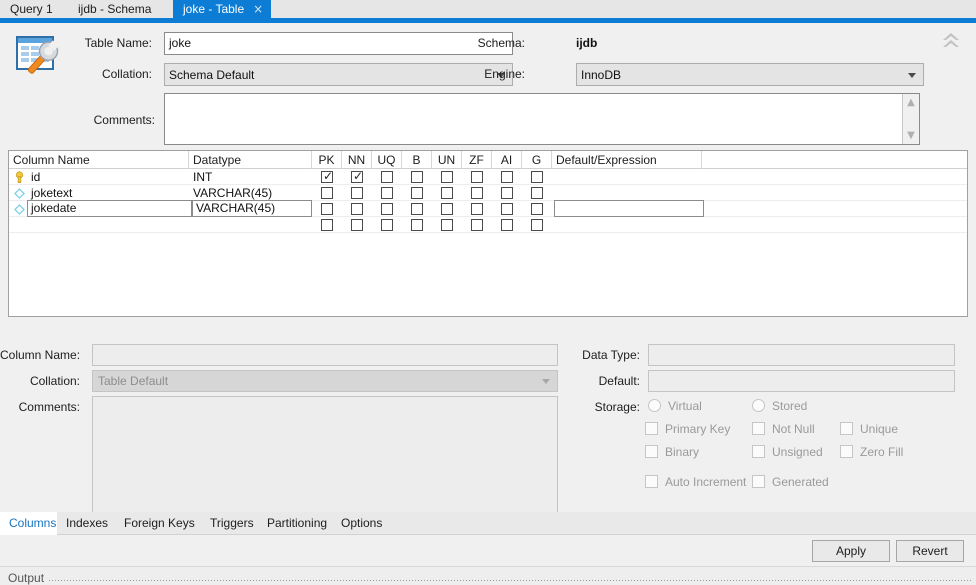 This screenshot has height=585, width=976. I want to click on grid-col-header-g: G, so click(537, 160).